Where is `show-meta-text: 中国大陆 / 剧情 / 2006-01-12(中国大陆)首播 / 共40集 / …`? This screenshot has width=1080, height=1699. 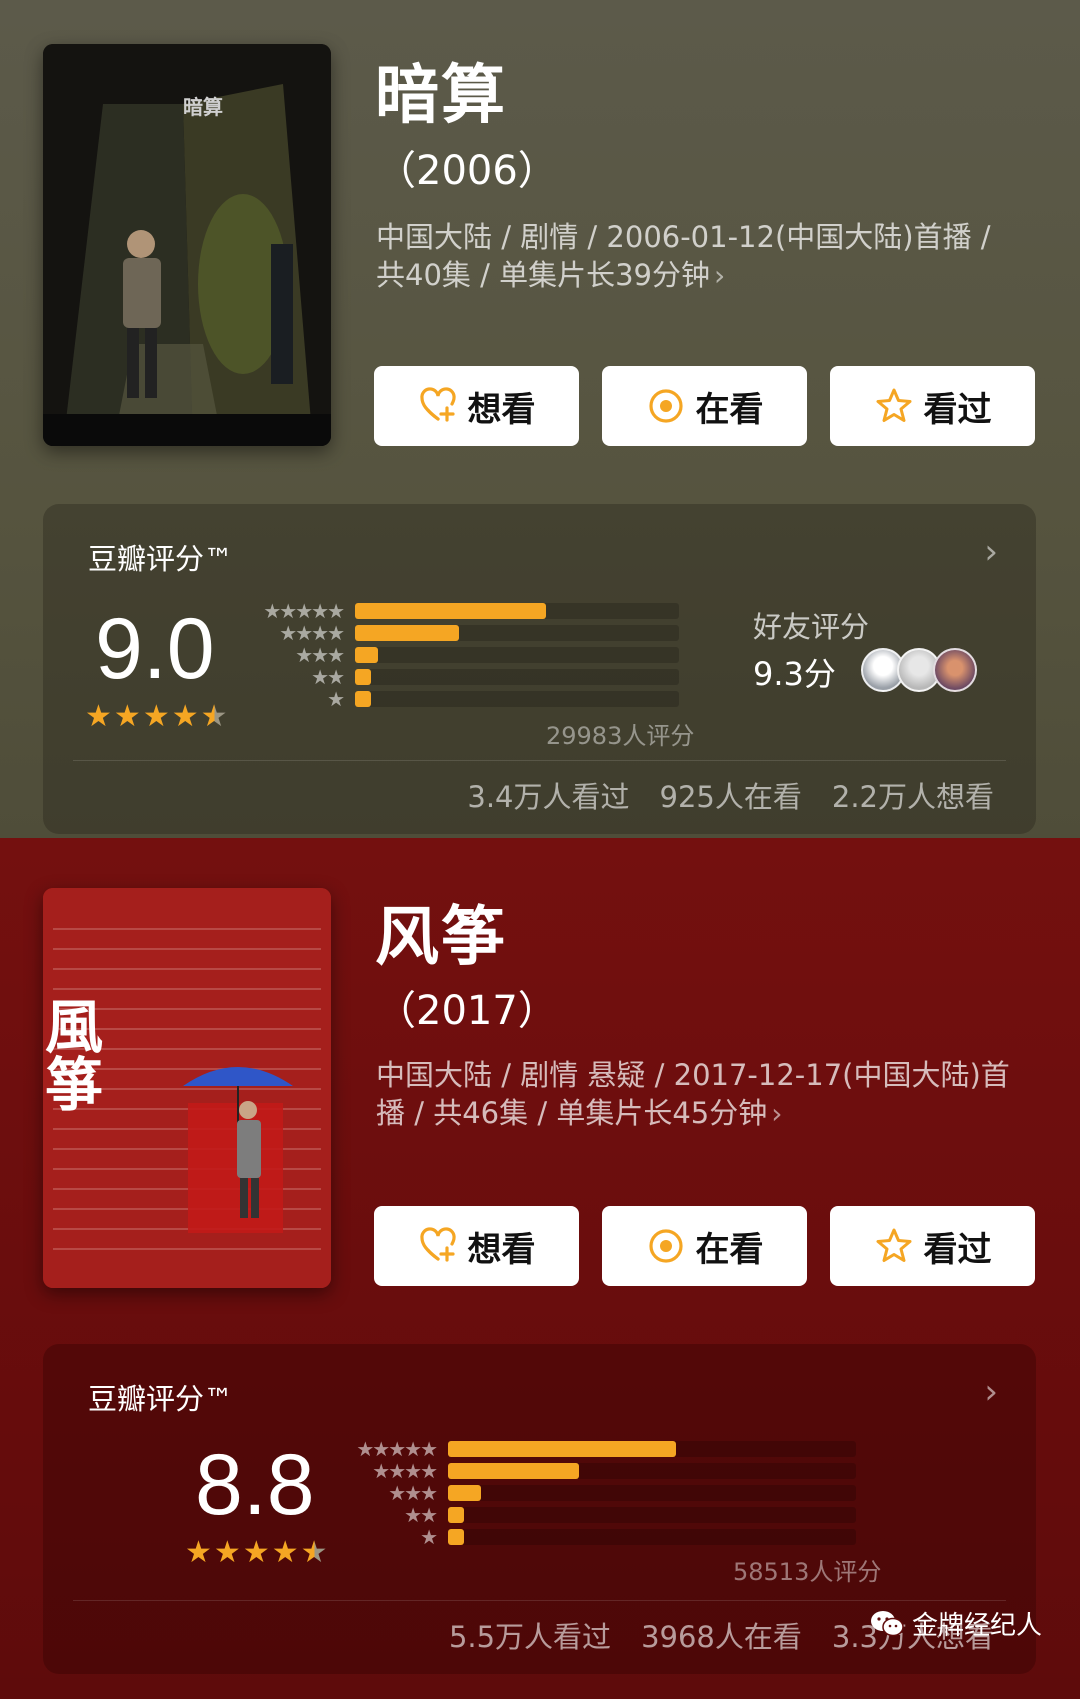 show-meta-text: 中国大陆 / 剧情 / 2006-01-12(中国大陆)首播 / 共40集 / … is located at coordinates (683, 256).